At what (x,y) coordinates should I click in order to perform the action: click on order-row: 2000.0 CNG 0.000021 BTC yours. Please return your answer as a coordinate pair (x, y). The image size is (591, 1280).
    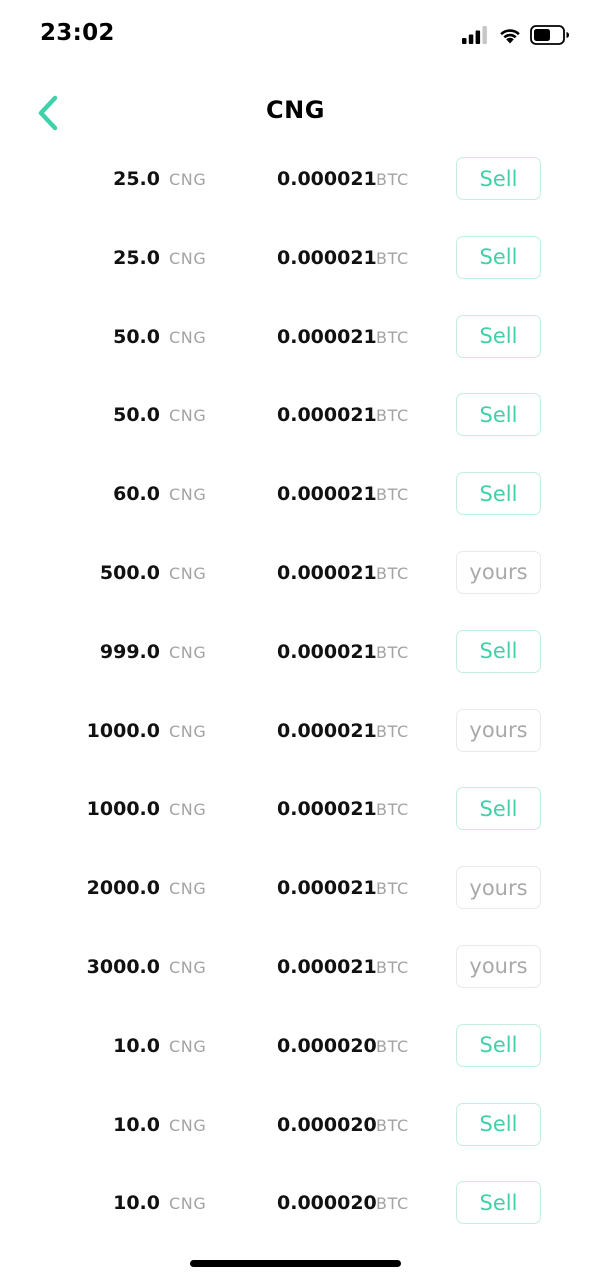
    Looking at the image, I should click on (295, 888).